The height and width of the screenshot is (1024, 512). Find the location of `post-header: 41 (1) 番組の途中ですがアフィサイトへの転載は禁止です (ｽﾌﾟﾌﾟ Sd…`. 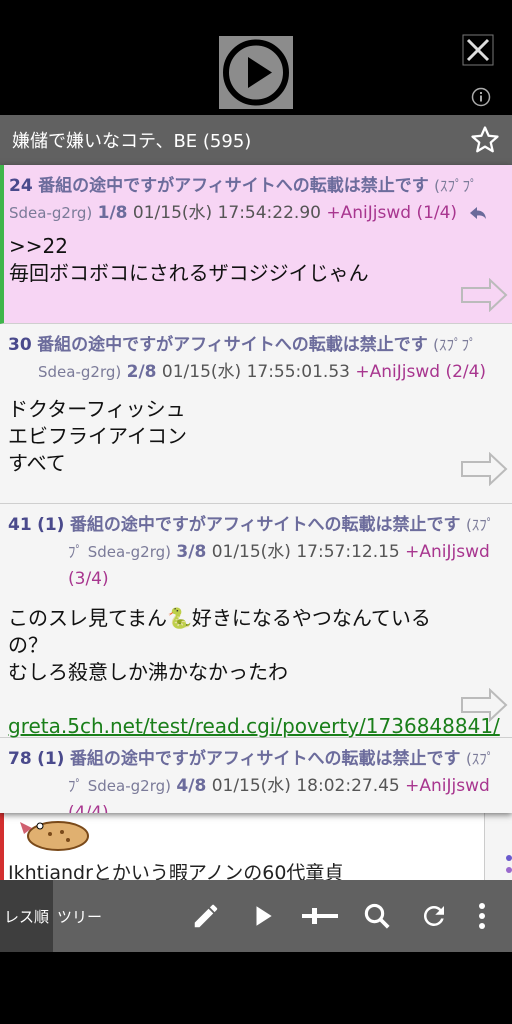

post-header: 41 (1) 番組の途中ですがアフィサイトへの転載は禁止です (ｽﾌﾟﾌﾟ Sd… is located at coordinates (254, 552).